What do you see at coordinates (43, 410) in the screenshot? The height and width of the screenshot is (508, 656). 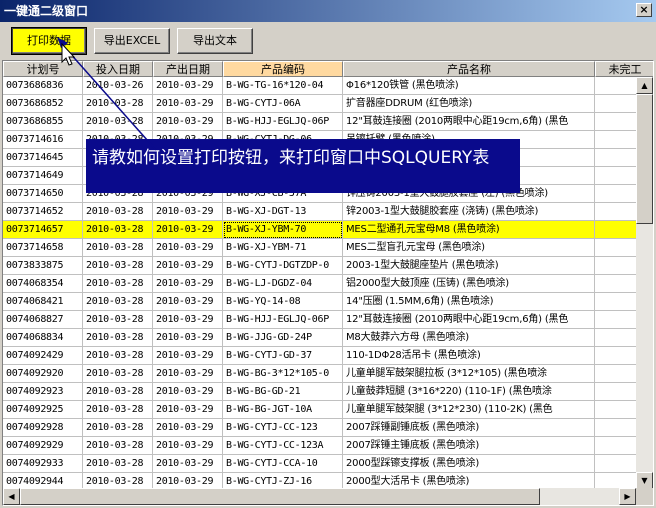 I see `table-cell: 0074092925` at bounding box center [43, 410].